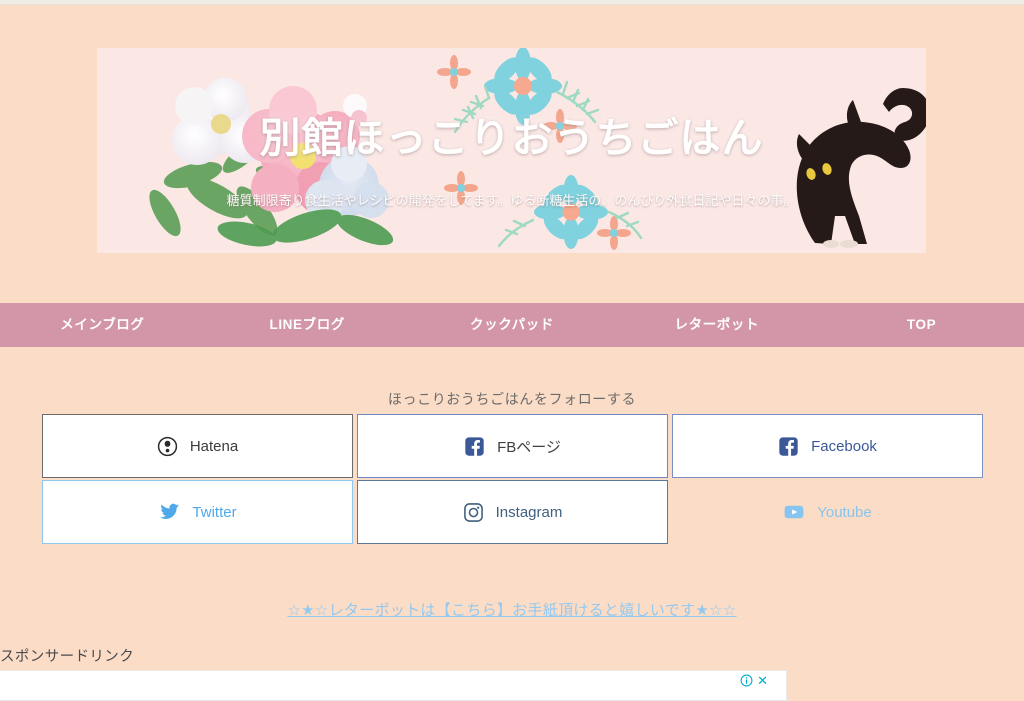 The image size is (1024, 701). Describe the element at coordinates (393, 685) in the screenshot. I see `advertisement-iframe: ✕` at that location.